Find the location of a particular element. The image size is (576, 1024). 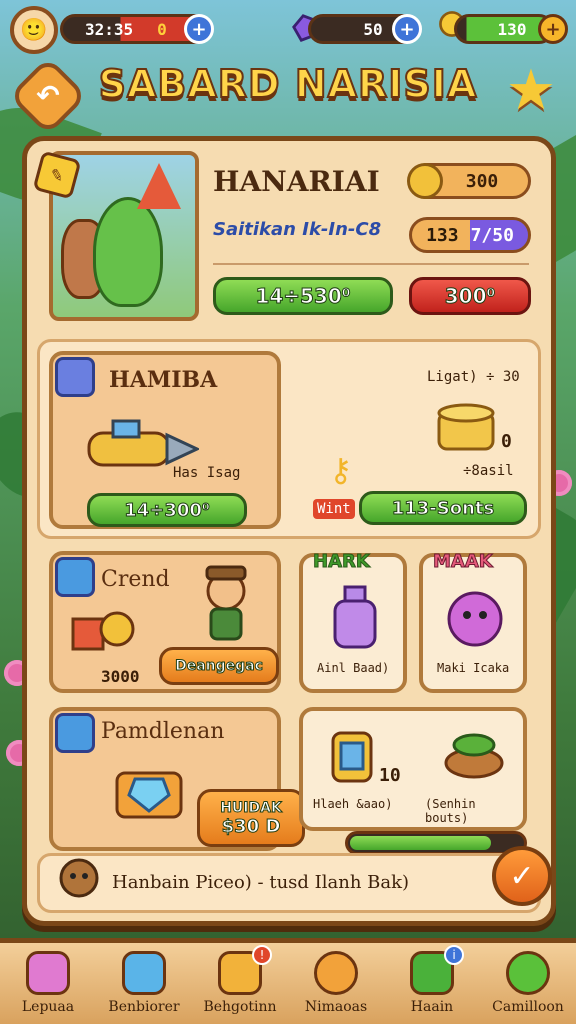

maak-caption: Maki Icaka is located at coordinates (473, 668).